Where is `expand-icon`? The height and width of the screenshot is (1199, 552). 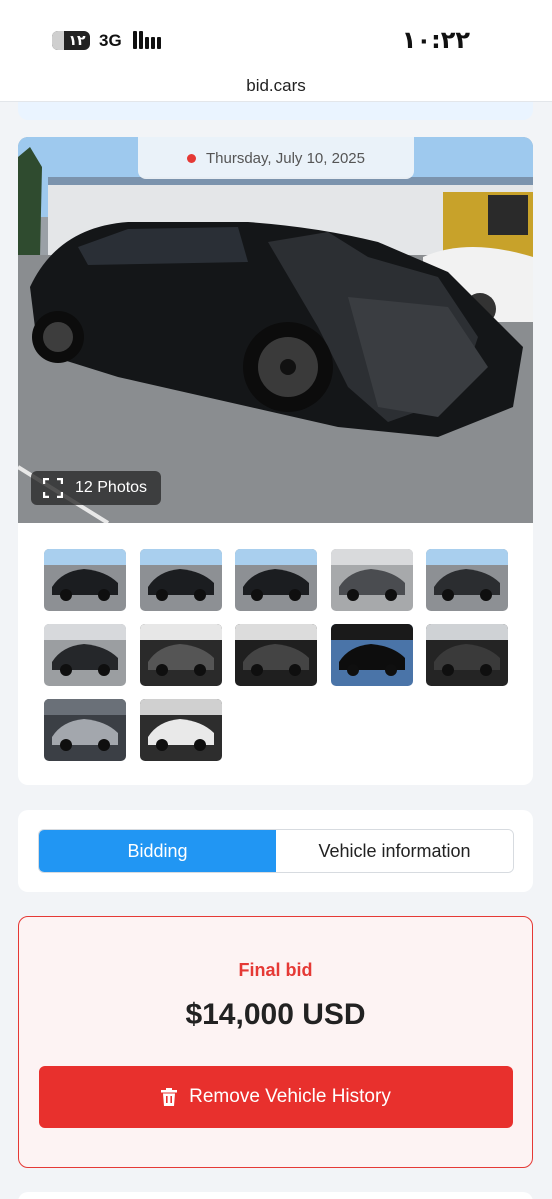
expand-icon is located at coordinates (53, 488).